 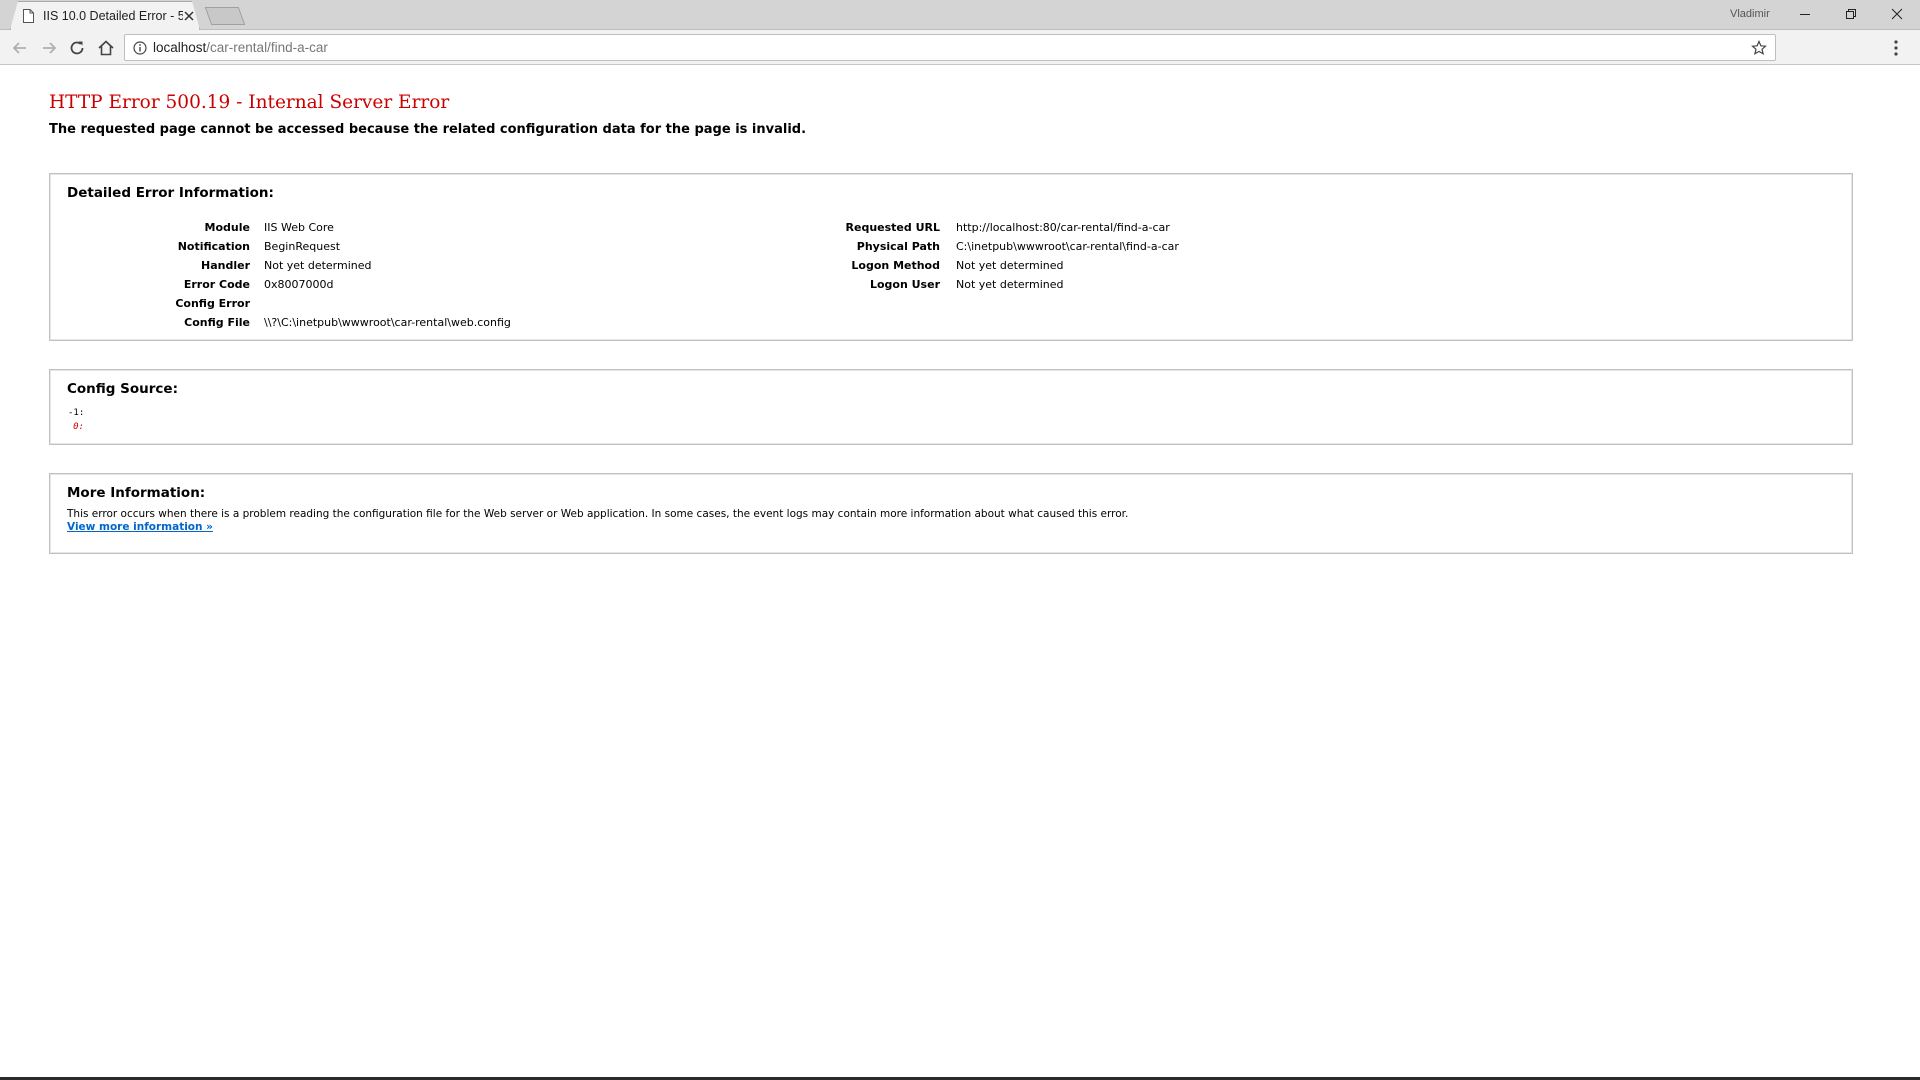 I want to click on close-tab-icon, so click(x=189, y=16).